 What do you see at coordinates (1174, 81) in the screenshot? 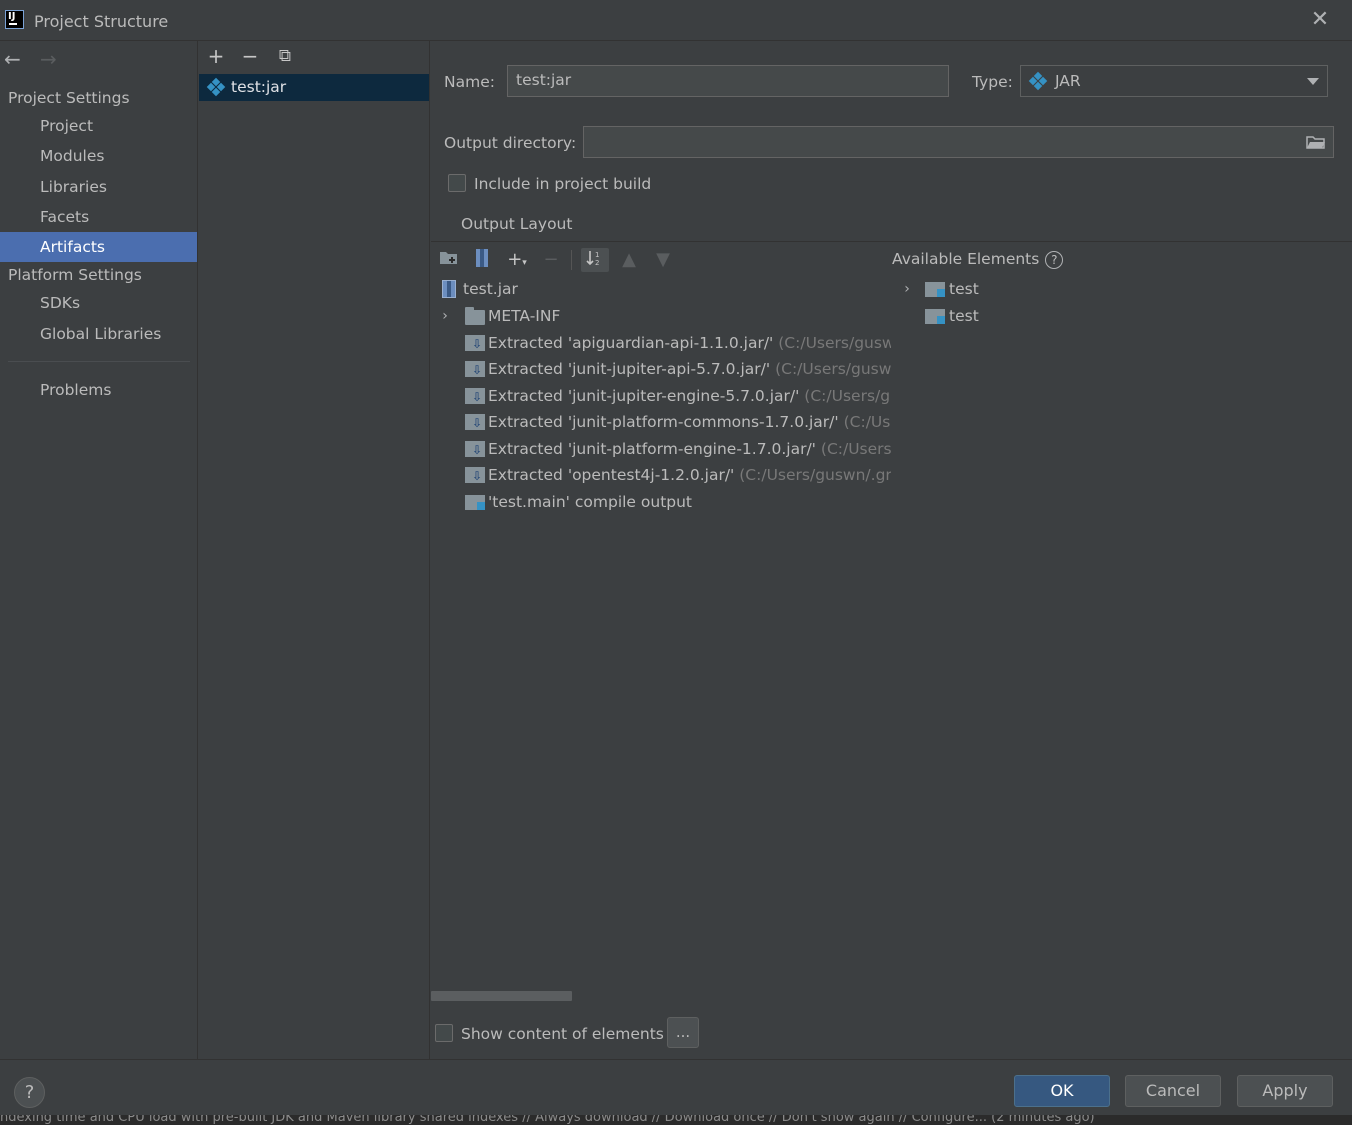
I see `type-select: JAR` at bounding box center [1174, 81].